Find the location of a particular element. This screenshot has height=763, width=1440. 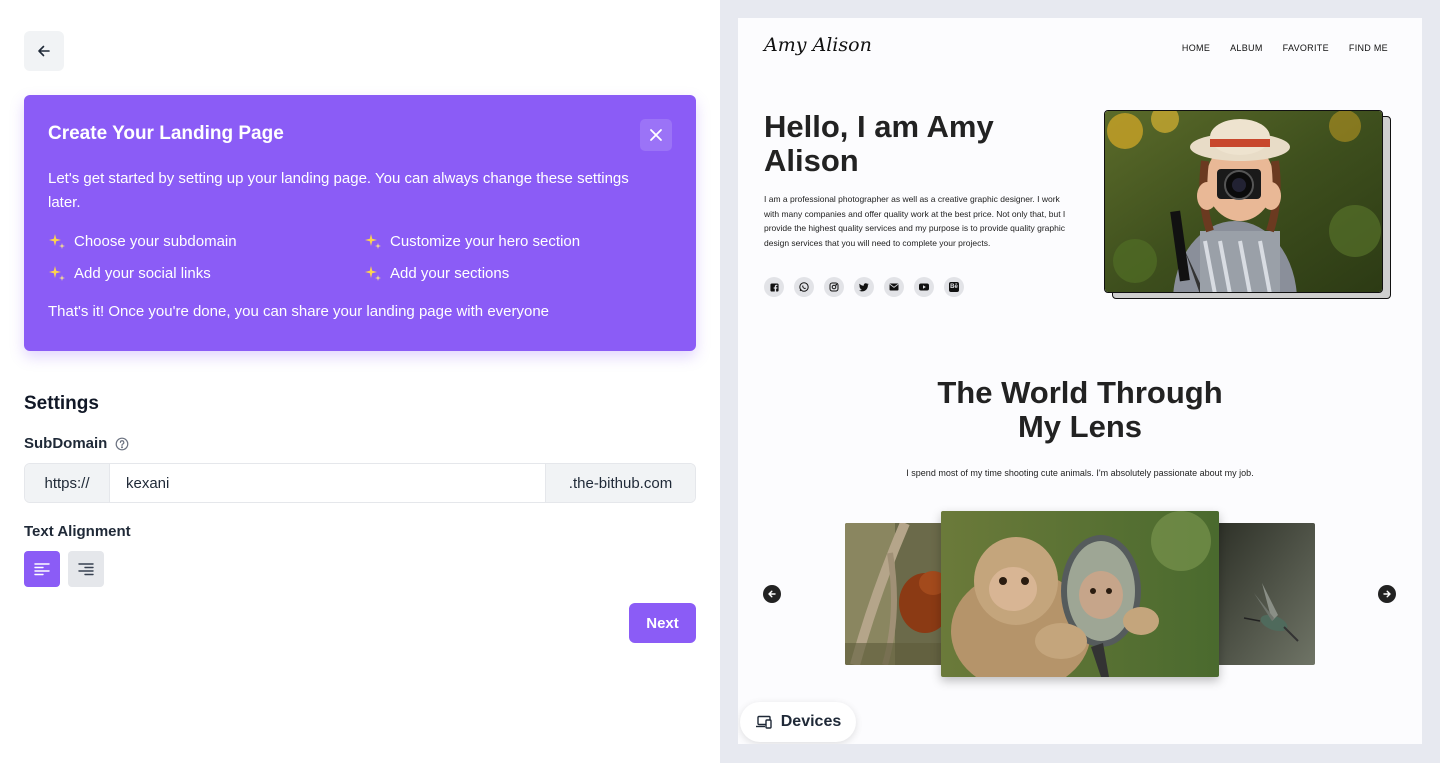

subdomain-prefix: https:// is located at coordinates (67, 483).